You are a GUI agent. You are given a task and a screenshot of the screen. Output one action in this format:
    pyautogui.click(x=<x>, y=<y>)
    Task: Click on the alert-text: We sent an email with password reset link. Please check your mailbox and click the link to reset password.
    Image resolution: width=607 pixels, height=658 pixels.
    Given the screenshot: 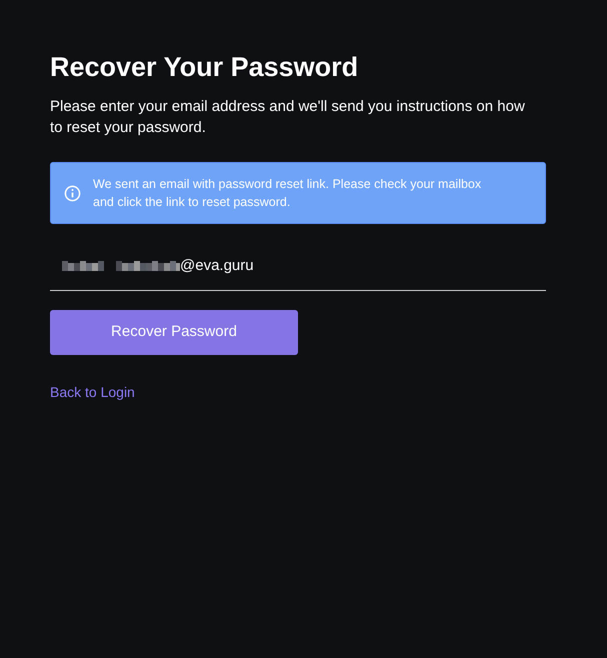 What is the action you would take?
    pyautogui.click(x=287, y=193)
    